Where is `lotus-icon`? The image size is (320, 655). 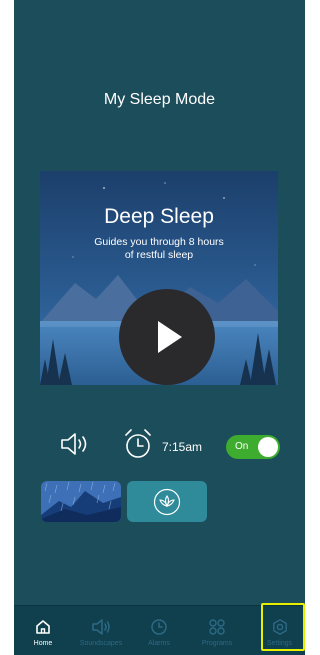
lotus-icon is located at coordinates (167, 501).